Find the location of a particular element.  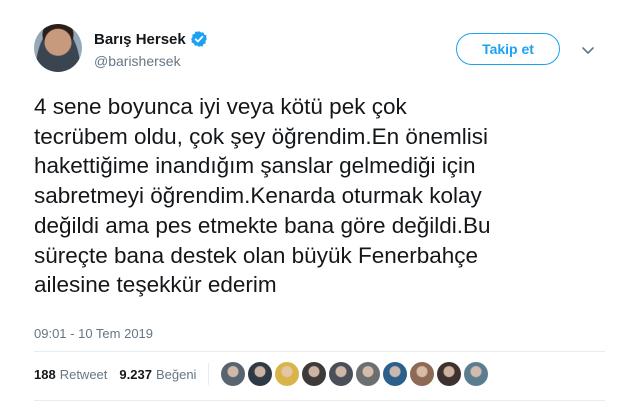

divider-top is located at coordinates (319, 351).